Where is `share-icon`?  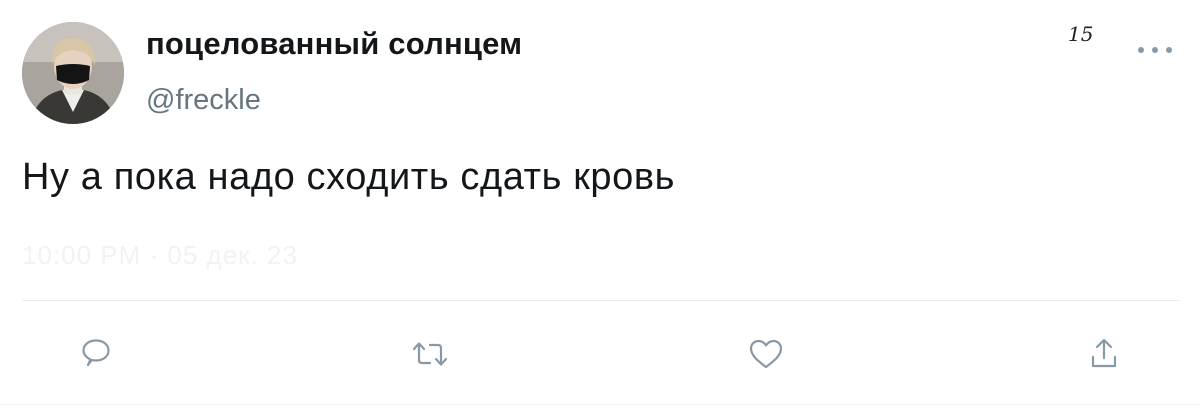 share-icon is located at coordinates (1104, 353).